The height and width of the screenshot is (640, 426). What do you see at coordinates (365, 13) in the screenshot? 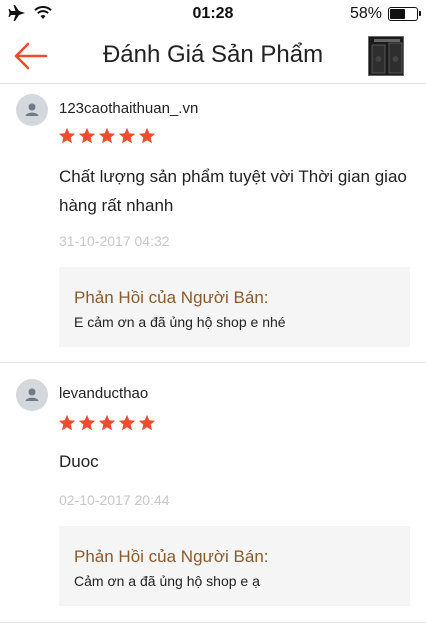
I see `battery-percent: 58%` at bounding box center [365, 13].